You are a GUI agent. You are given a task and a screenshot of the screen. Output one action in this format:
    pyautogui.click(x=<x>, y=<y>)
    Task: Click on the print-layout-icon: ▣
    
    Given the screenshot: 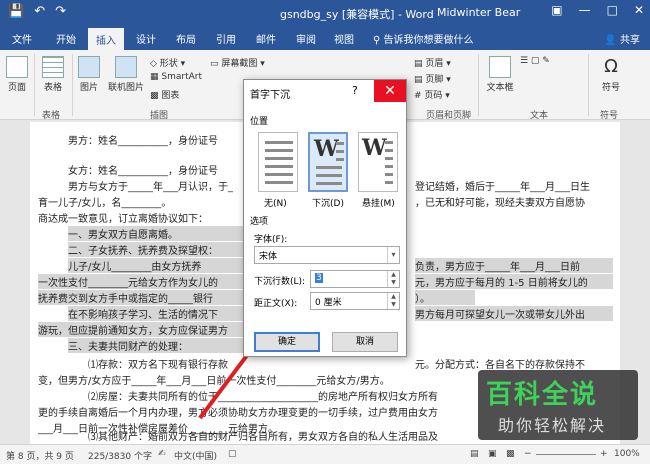 What is the action you would take?
    pyautogui.click(x=492, y=454)
    